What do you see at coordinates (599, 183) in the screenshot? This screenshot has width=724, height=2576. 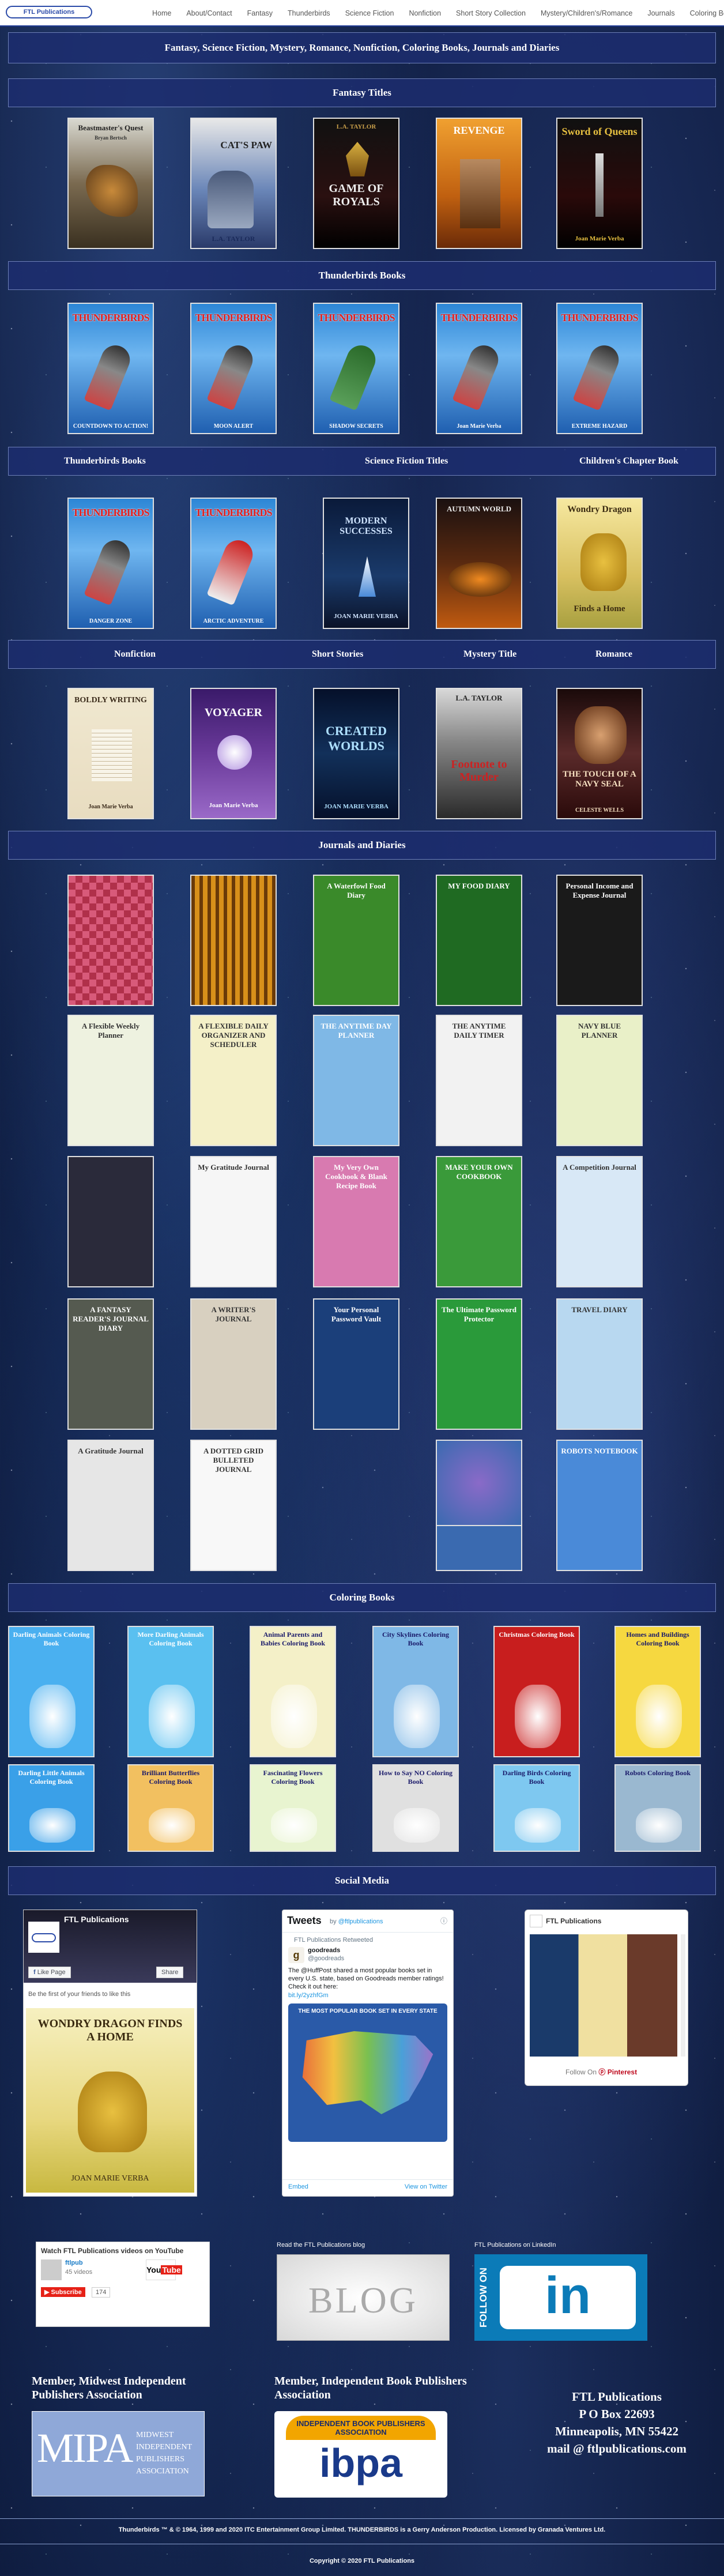 I see `book-cover: Sword of Queens Joan Marie Verba` at bounding box center [599, 183].